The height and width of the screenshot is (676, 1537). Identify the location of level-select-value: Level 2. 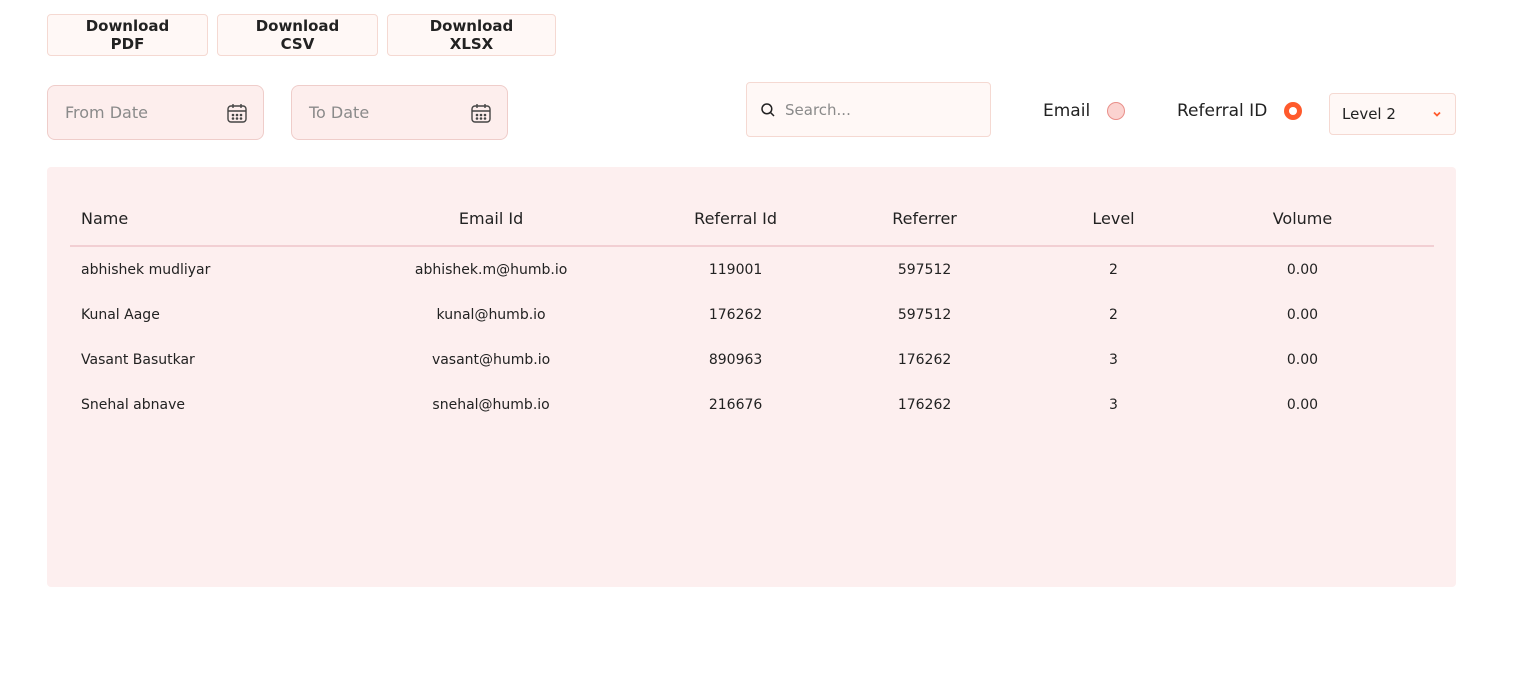
(1369, 114).